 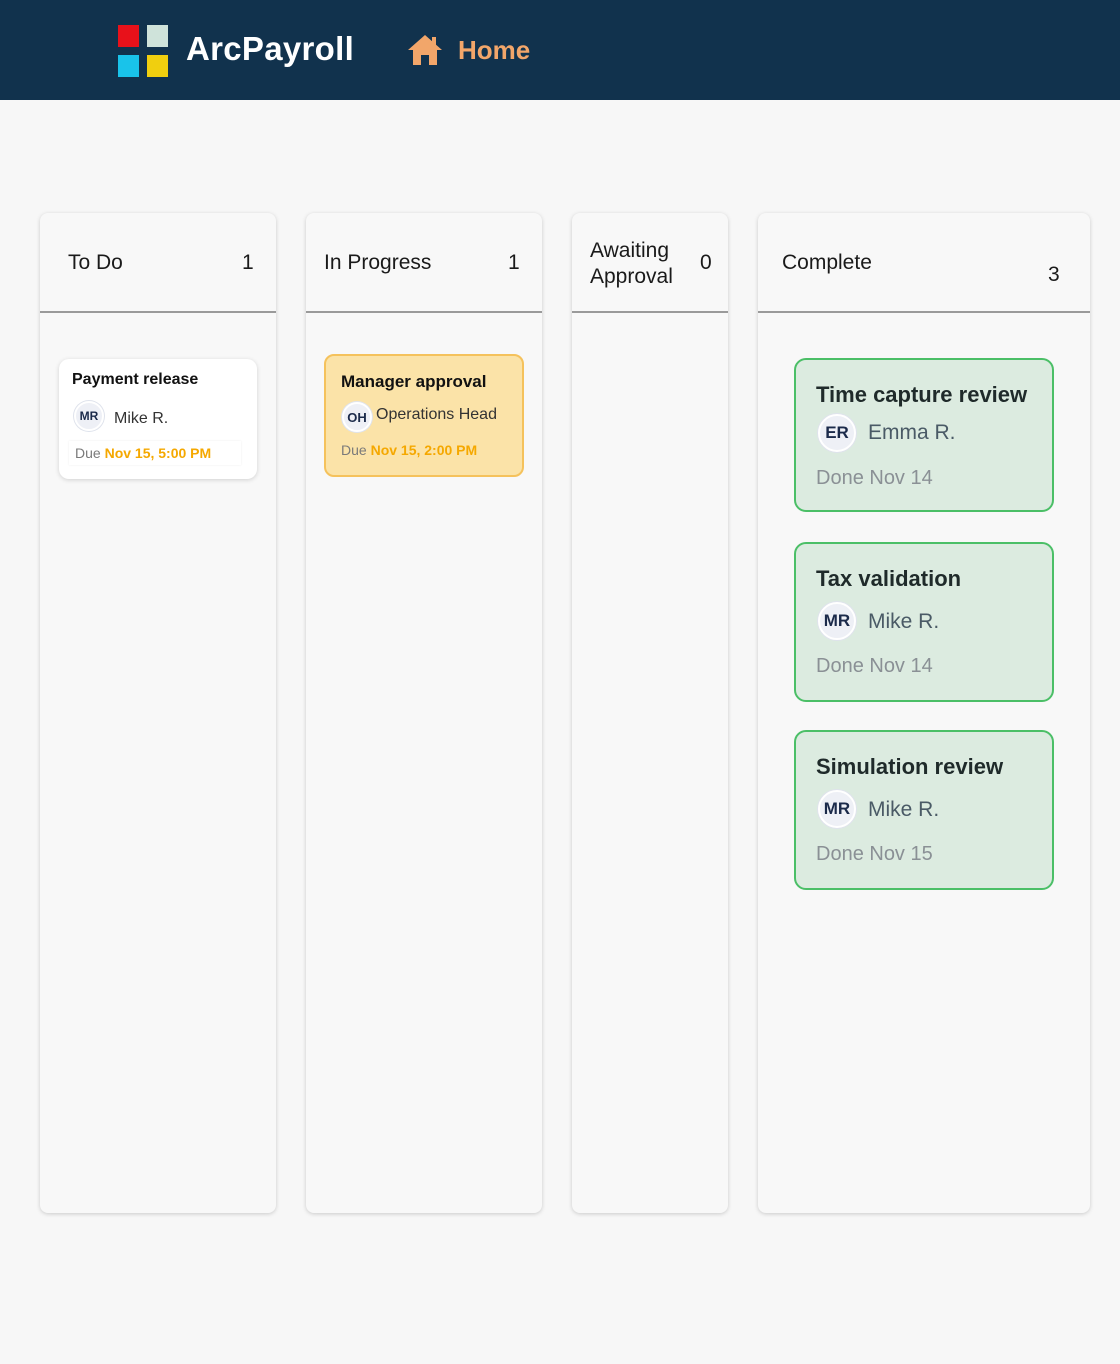 I want to click on column-header: Complete 3, so click(x=924, y=263).